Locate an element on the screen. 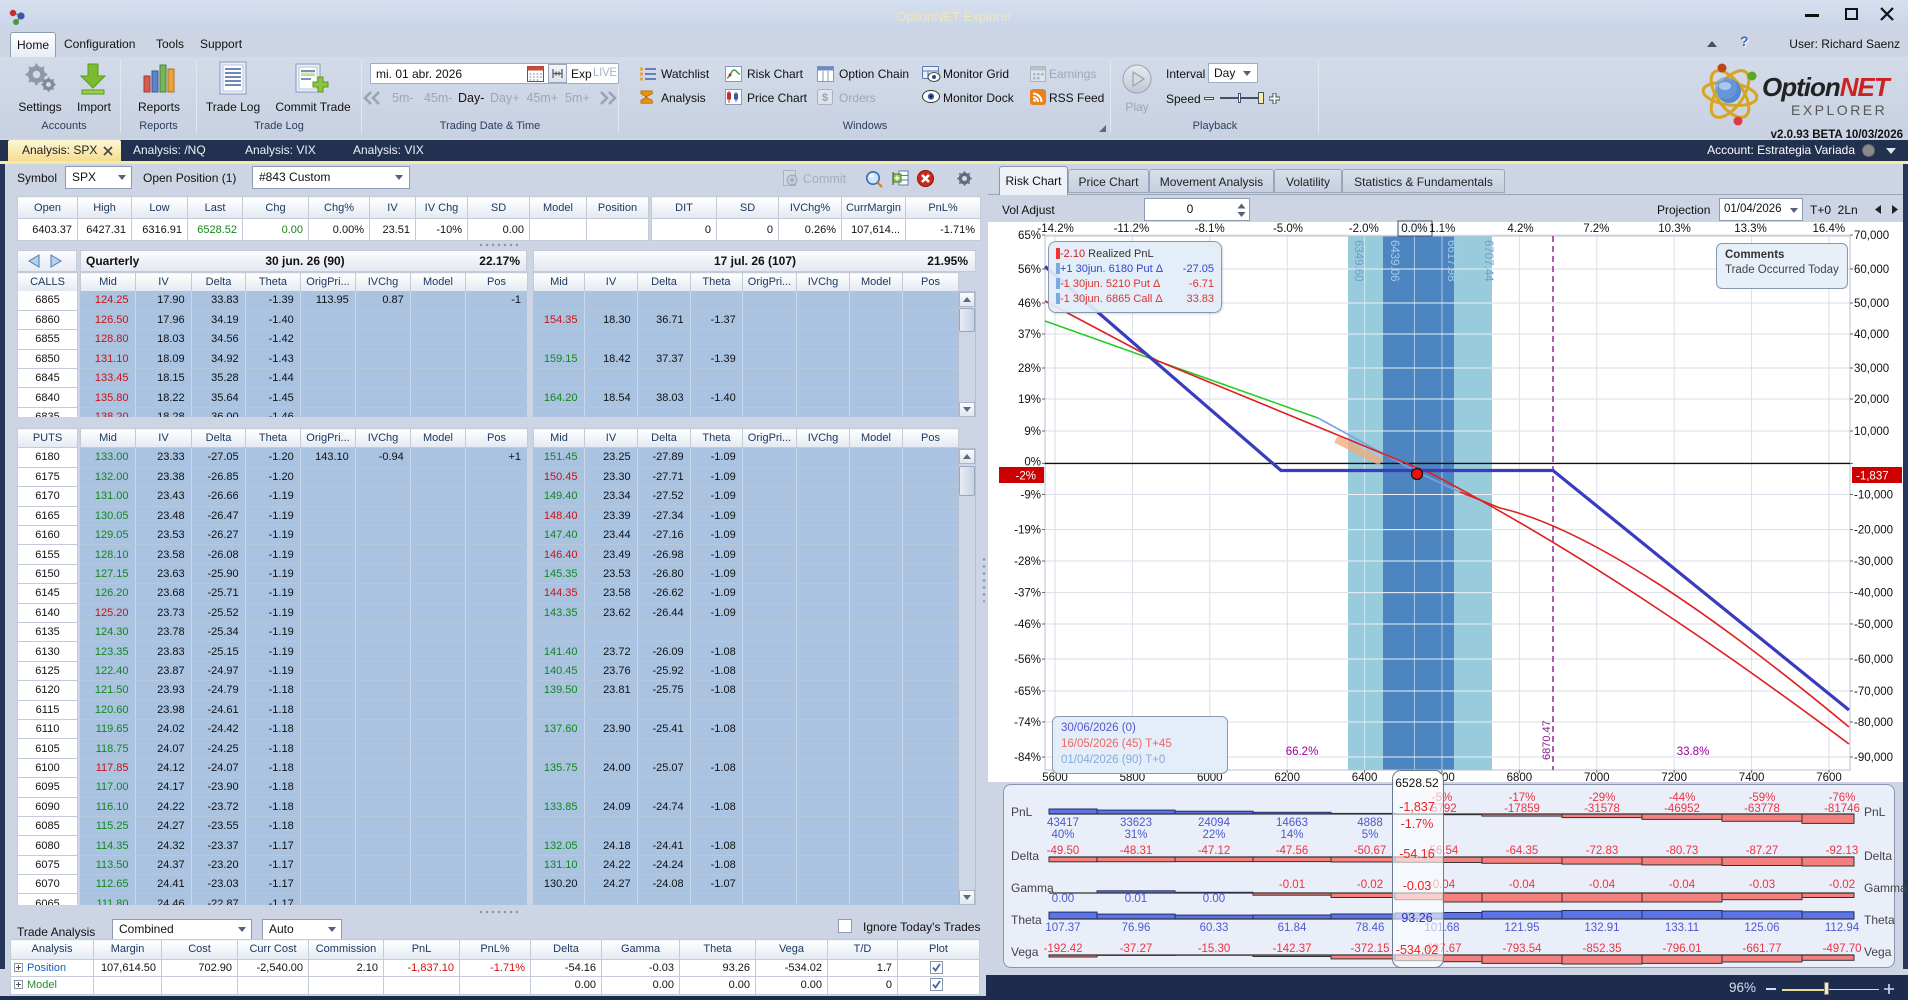 This screenshot has height=1000, width=1908. svg-text: 0.01 is located at coordinates (1136, 899).